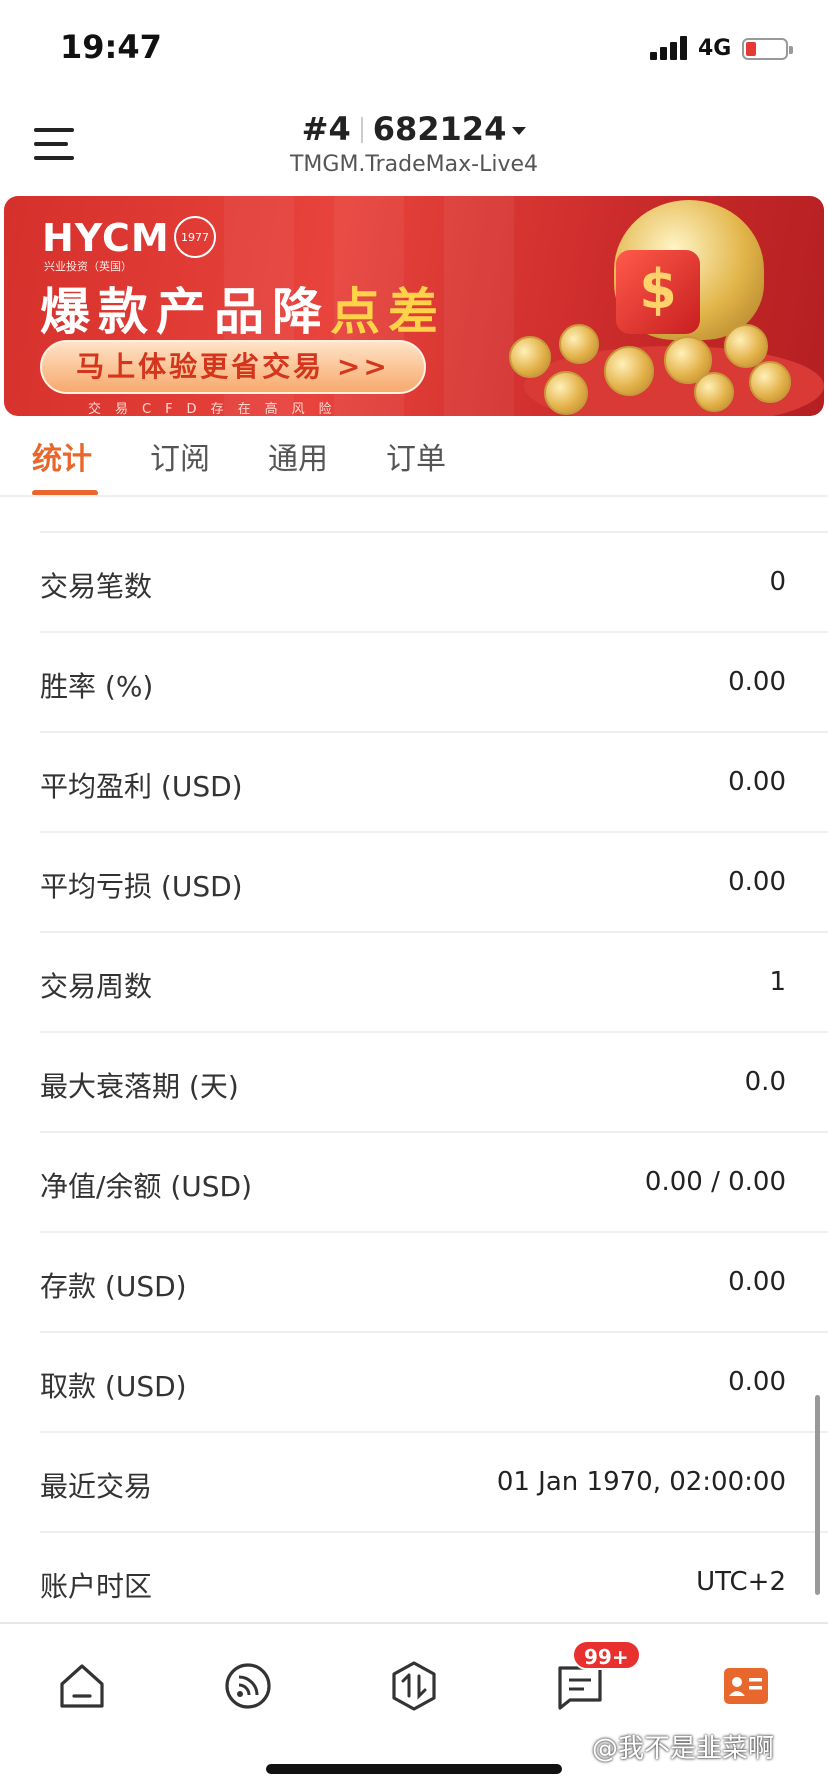 The width and height of the screenshot is (828, 1792). What do you see at coordinates (683, 1749) in the screenshot?
I see `watermark-text: @我不是韭菜啊` at bounding box center [683, 1749].